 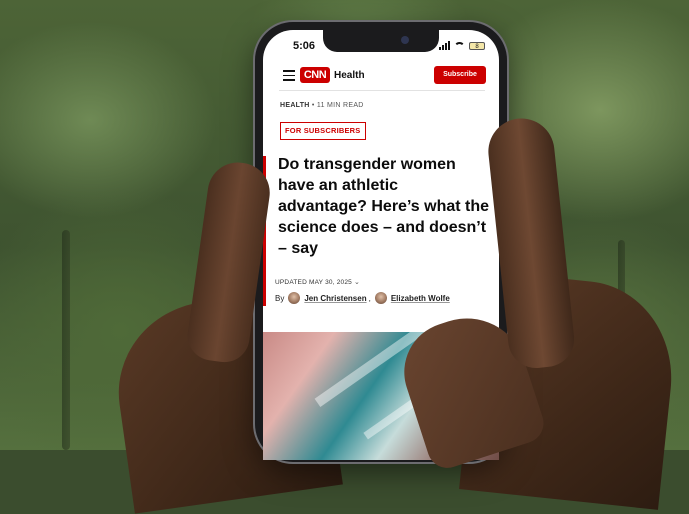 What do you see at coordinates (420, 298) in the screenshot?
I see `author-link: Elizabeth Wolfe` at bounding box center [420, 298].